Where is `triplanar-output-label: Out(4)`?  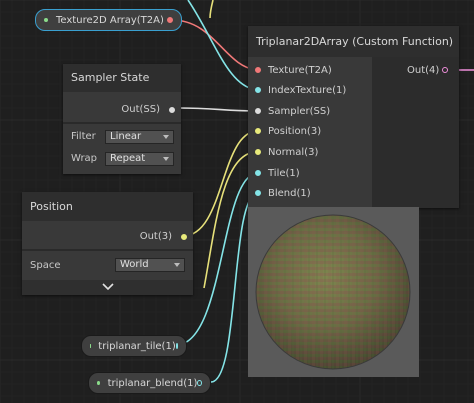 triplanar-output-label: Out(4) is located at coordinates (423, 70).